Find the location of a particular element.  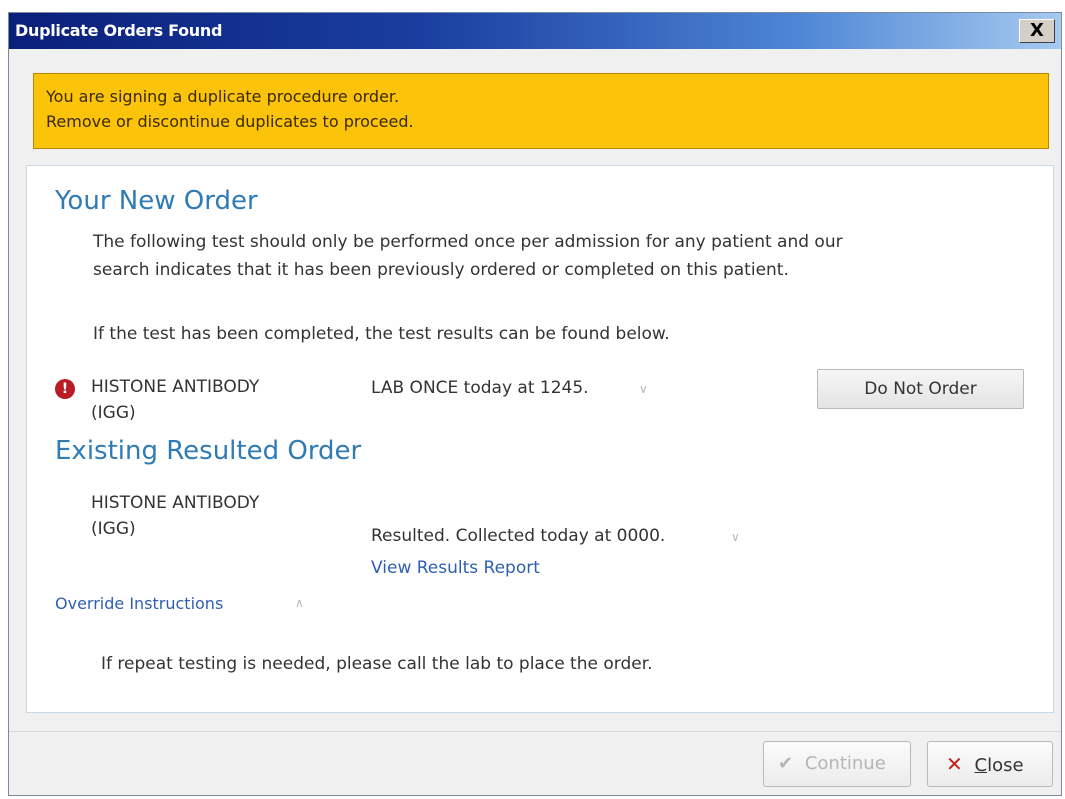

do-not-order-button: Do Not Order is located at coordinates (920, 389).